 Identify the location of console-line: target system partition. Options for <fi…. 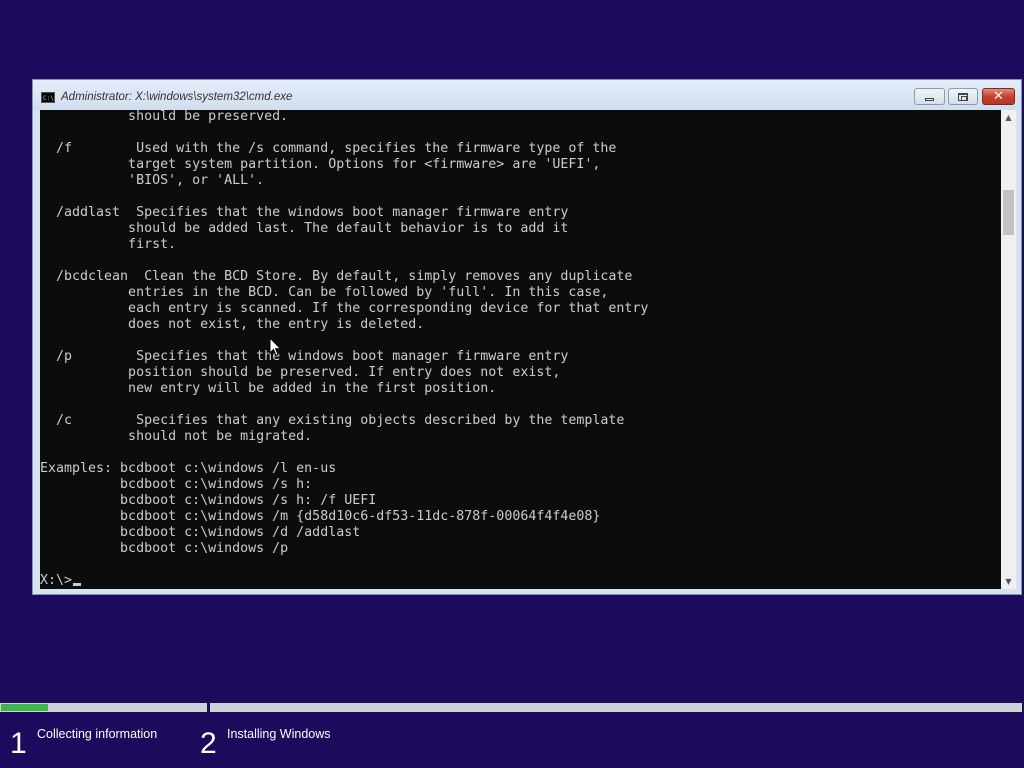
(320, 164).